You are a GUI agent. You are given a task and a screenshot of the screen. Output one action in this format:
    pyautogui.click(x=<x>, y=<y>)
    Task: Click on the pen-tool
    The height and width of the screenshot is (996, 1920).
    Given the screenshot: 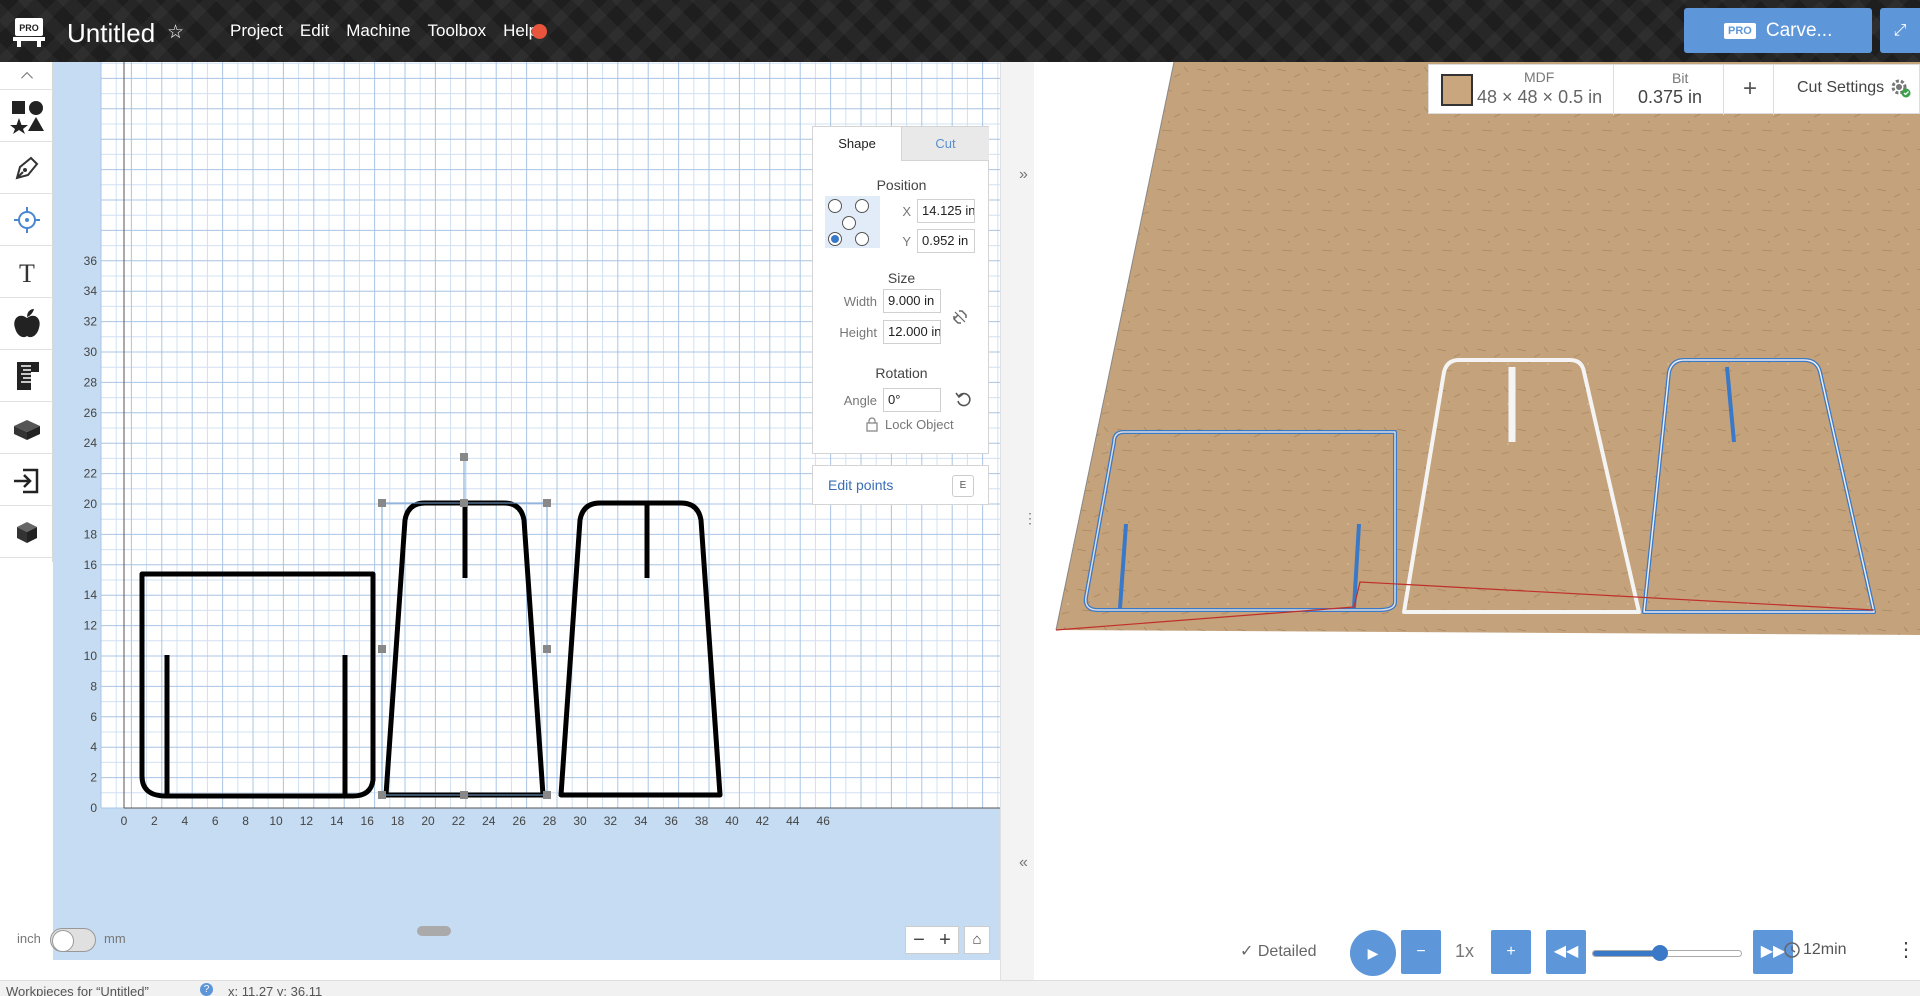 What is the action you would take?
    pyautogui.click(x=26, y=168)
    